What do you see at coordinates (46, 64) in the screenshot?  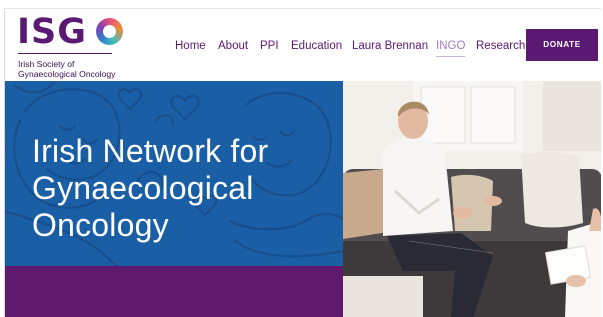 I see `logo-subtitle-line1: Irish Society of` at bounding box center [46, 64].